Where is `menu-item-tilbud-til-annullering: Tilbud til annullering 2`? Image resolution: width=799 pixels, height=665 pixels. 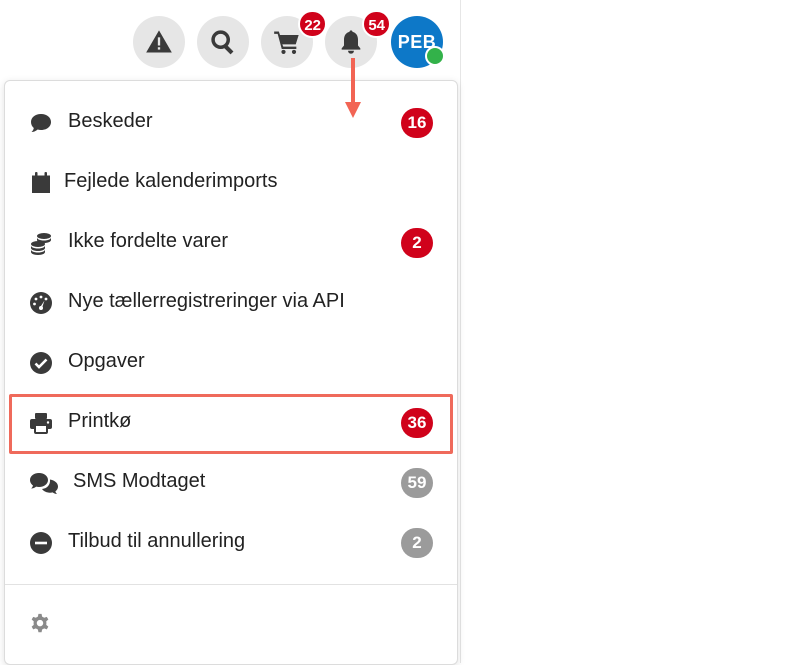 menu-item-tilbud-til-annullering: Tilbud til annullering 2 is located at coordinates (231, 543).